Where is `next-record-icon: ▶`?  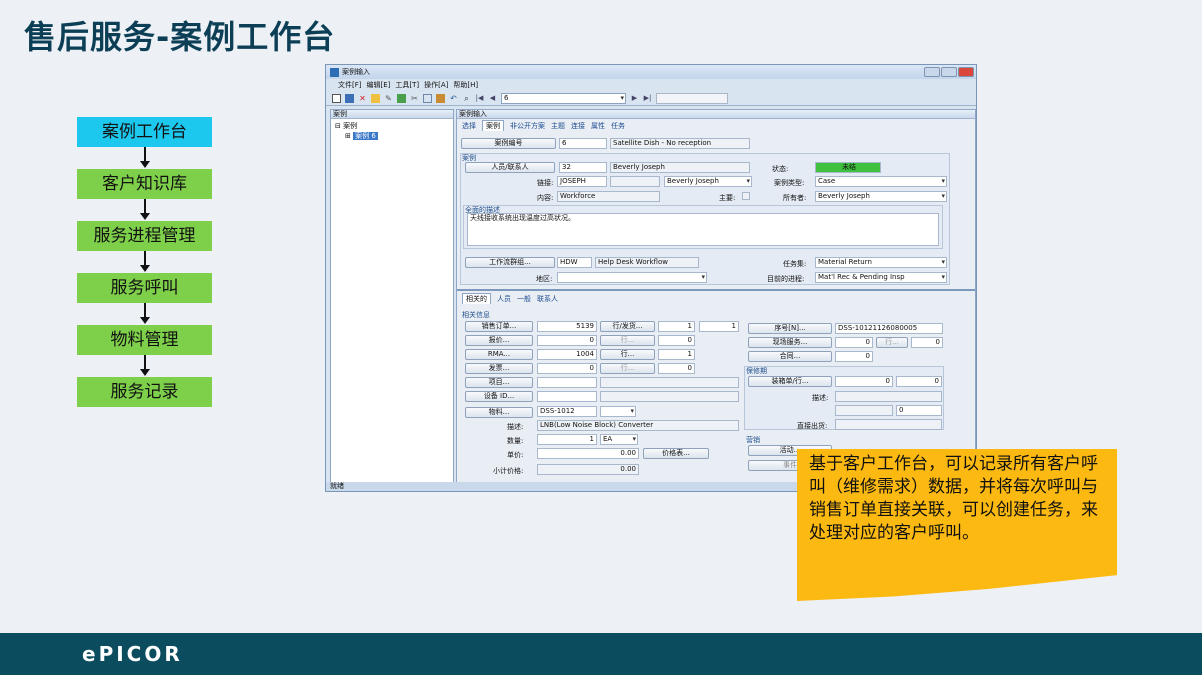 next-record-icon: ▶ is located at coordinates (634, 98).